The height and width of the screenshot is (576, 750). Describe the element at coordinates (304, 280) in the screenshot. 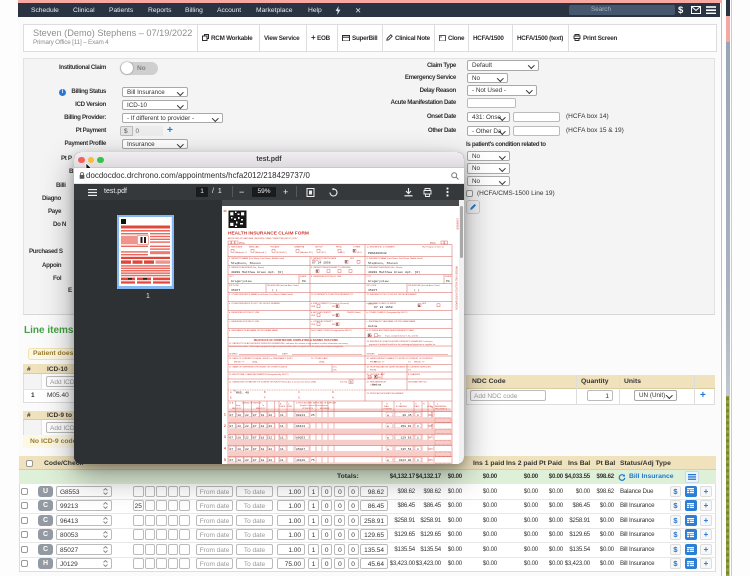

I see `svg-text: PA` at that location.